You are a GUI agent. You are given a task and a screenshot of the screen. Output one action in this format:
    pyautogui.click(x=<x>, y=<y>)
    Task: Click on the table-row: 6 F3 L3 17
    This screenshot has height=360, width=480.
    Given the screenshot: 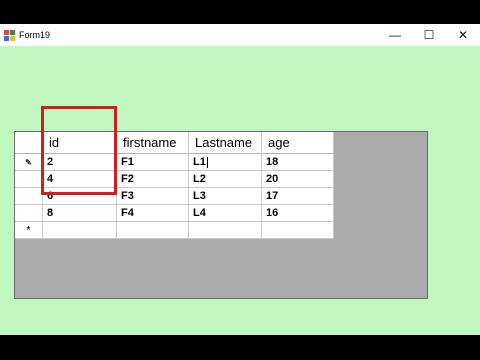 What is the action you would take?
    pyautogui.click(x=174, y=196)
    